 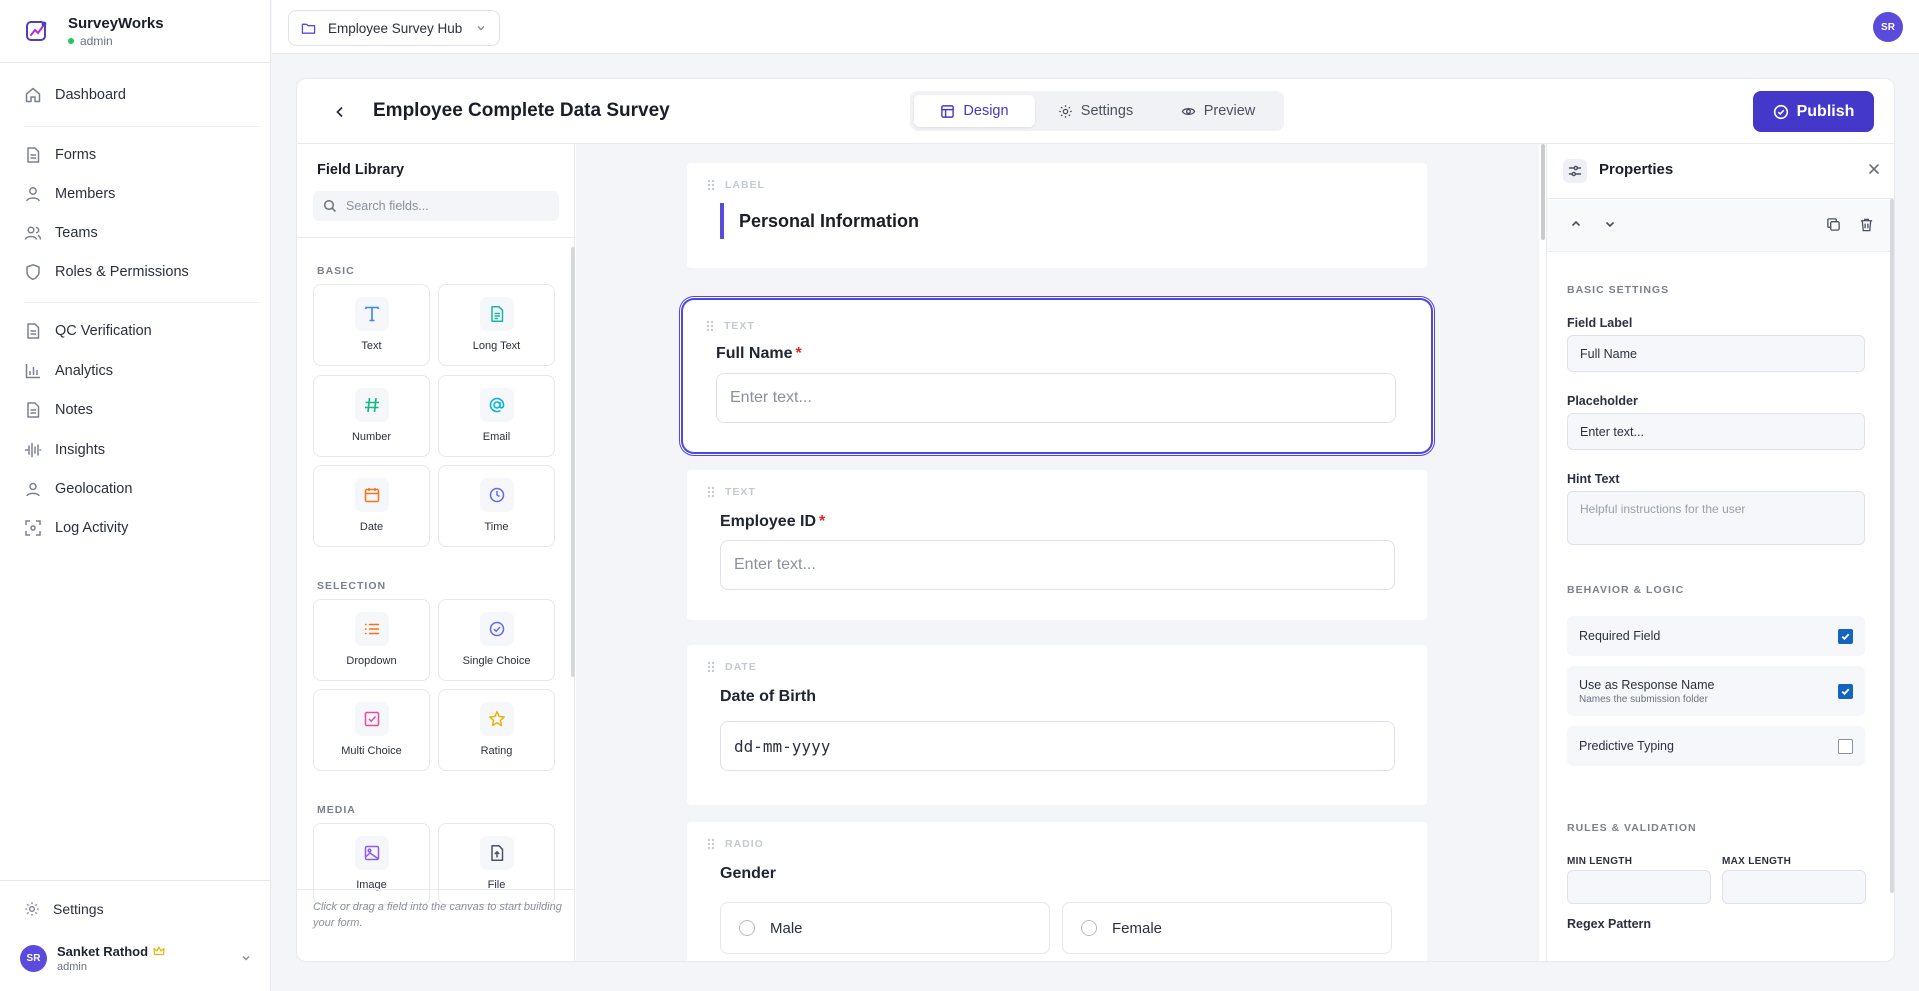 What do you see at coordinates (58, 410) in the screenshot?
I see `nav-item-notes: Notes` at bounding box center [58, 410].